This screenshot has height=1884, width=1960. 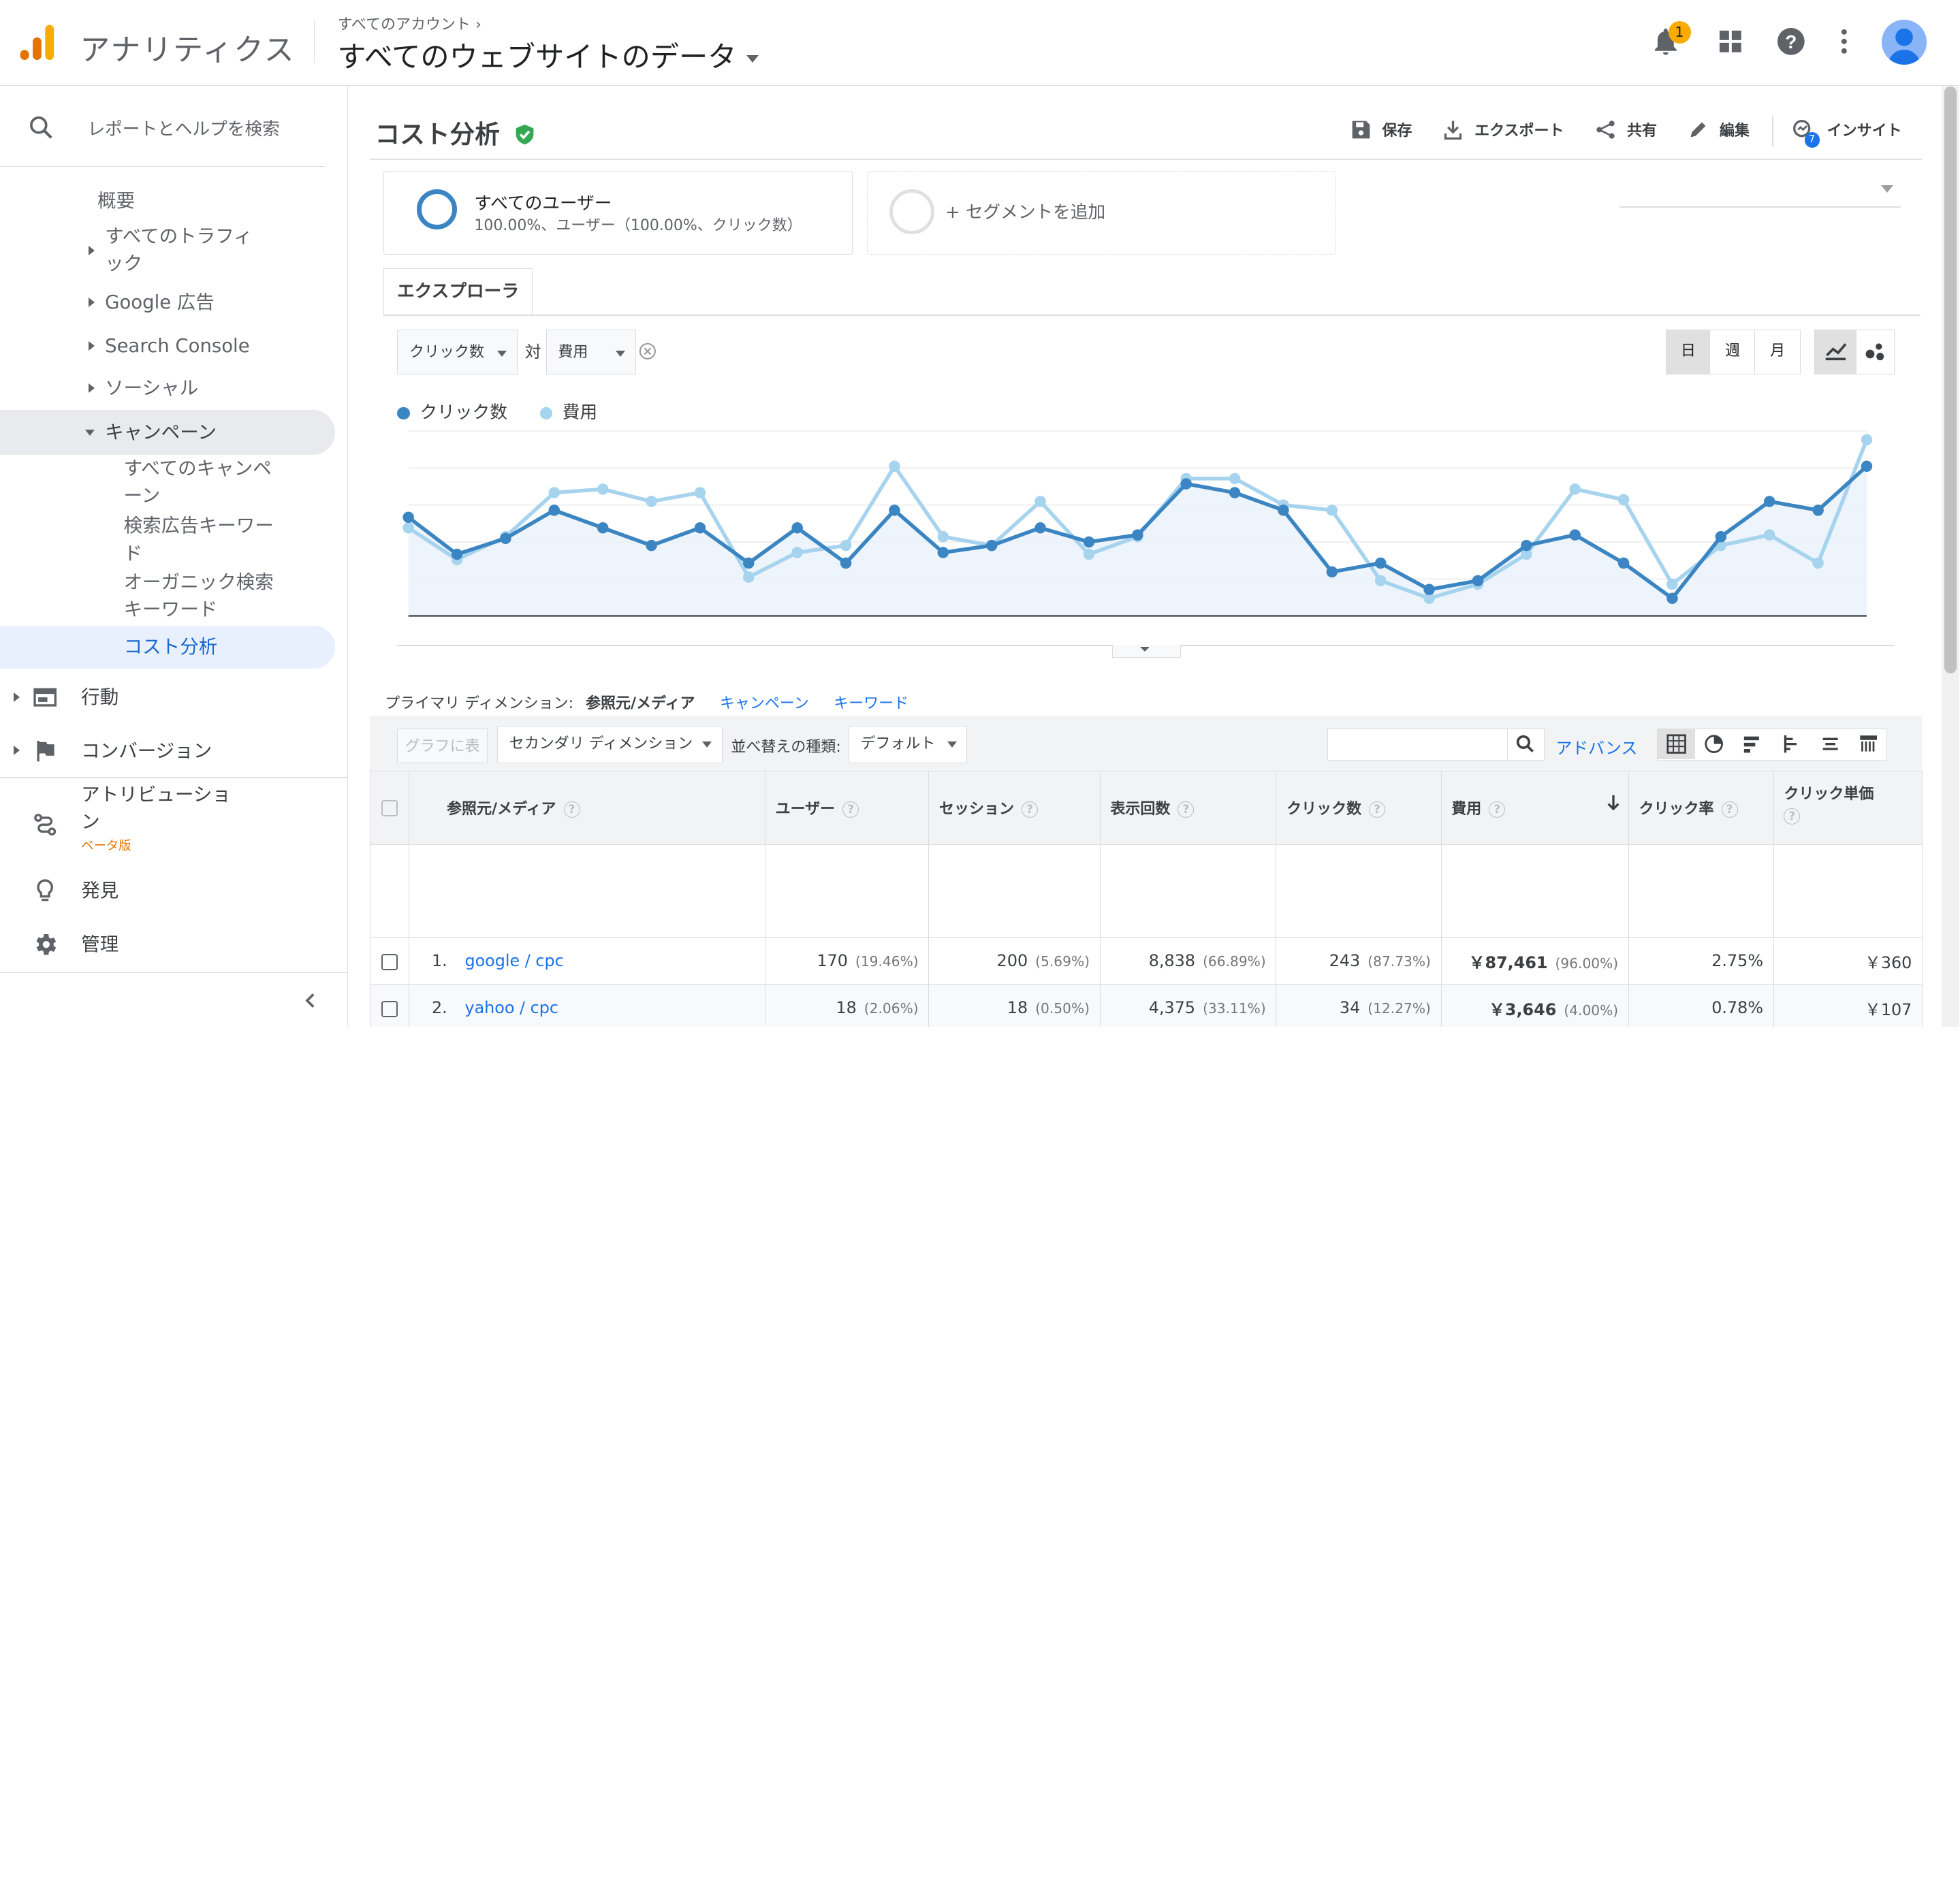 I want to click on dimension-link-campaign: キャンペーン, so click(x=764, y=704).